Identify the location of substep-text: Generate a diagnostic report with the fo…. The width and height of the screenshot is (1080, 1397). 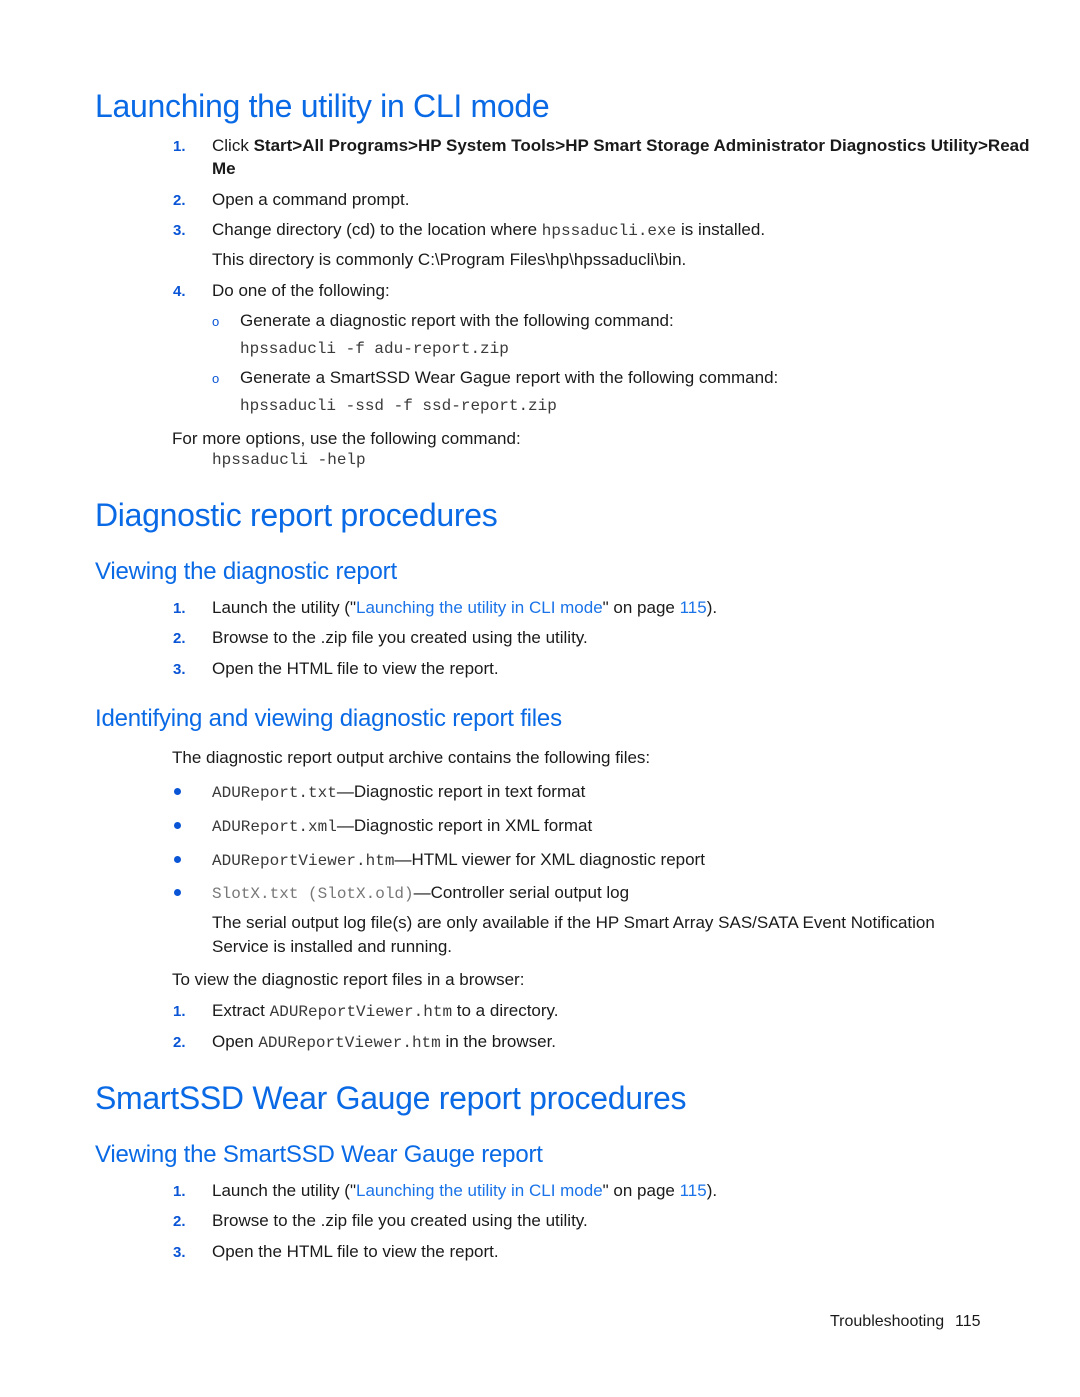
(457, 320).